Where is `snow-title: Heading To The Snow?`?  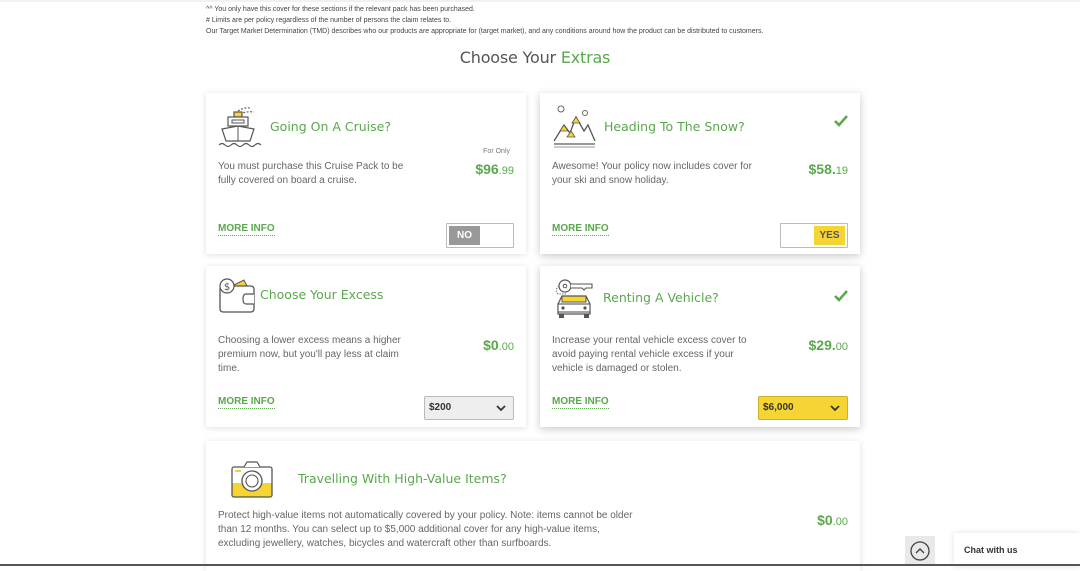
snow-title: Heading To The Snow? is located at coordinates (674, 126).